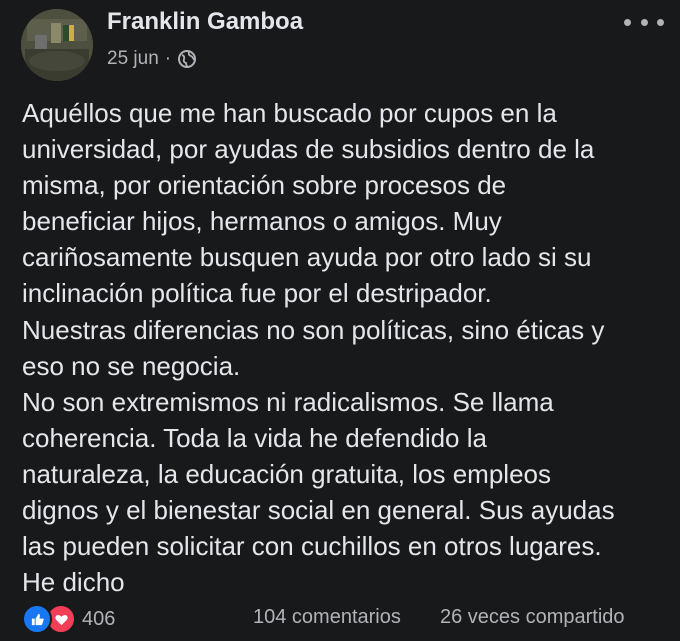 The height and width of the screenshot is (641, 680). I want to click on body-line: eso no se negocia., so click(131, 365).